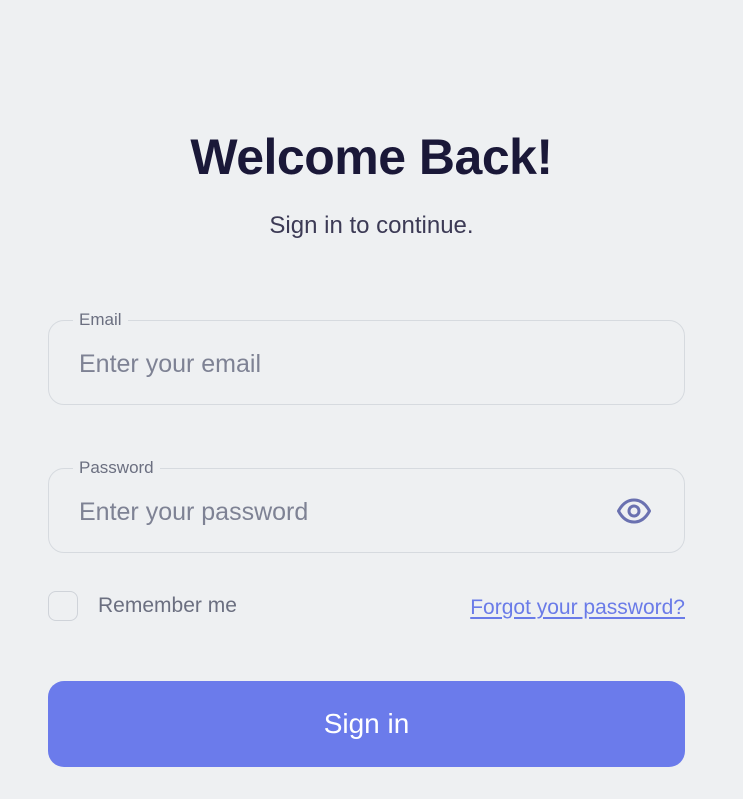 The height and width of the screenshot is (799, 743). Describe the element at coordinates (577, 608) in the screenshot. I see `forgot-password-link: Forgot your password?` at that location.